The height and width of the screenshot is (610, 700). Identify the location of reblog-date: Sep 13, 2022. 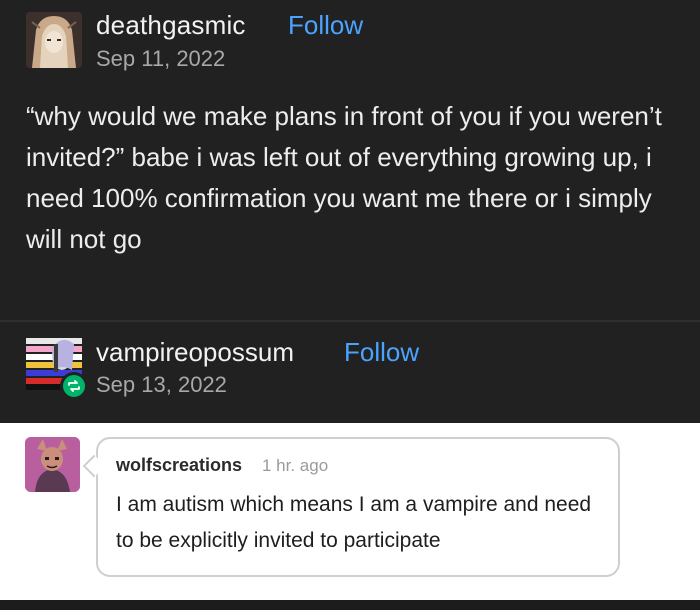
(161, 385).